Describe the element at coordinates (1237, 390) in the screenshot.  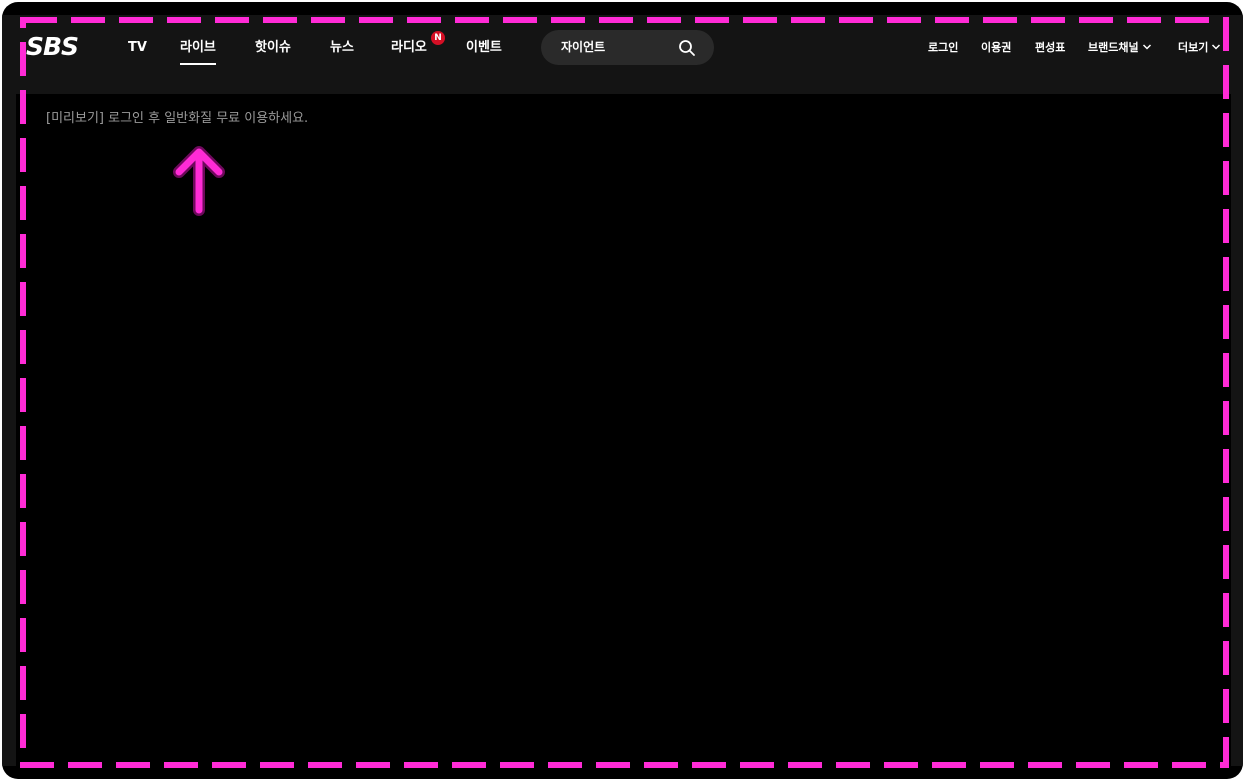
I see `right-gutter` at that location.